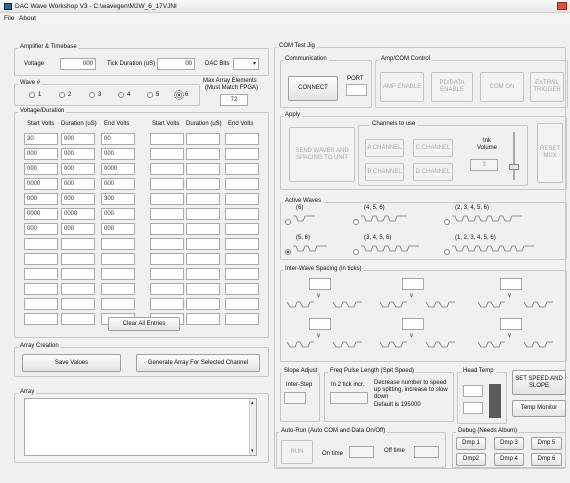 The height and width of the screenshot is (483, 570). I want to click on a-channel-button: A CHANNEL, so click(384, 148).